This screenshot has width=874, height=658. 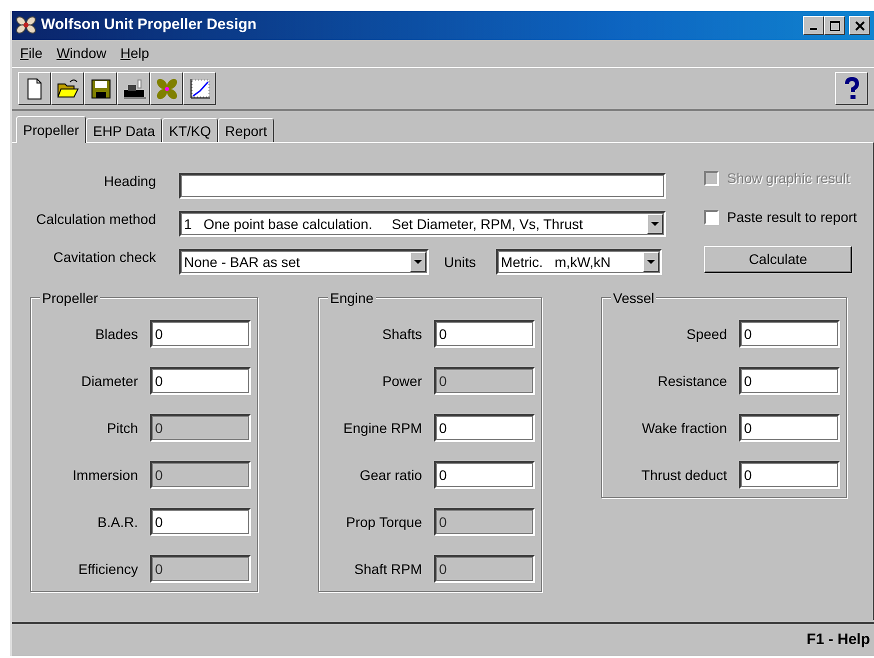 What do you see at coordinates (579, 262) in the screenshot?
I see `units-dropdown: Metric. m,kW,kN` at bounding box center [579, 262].